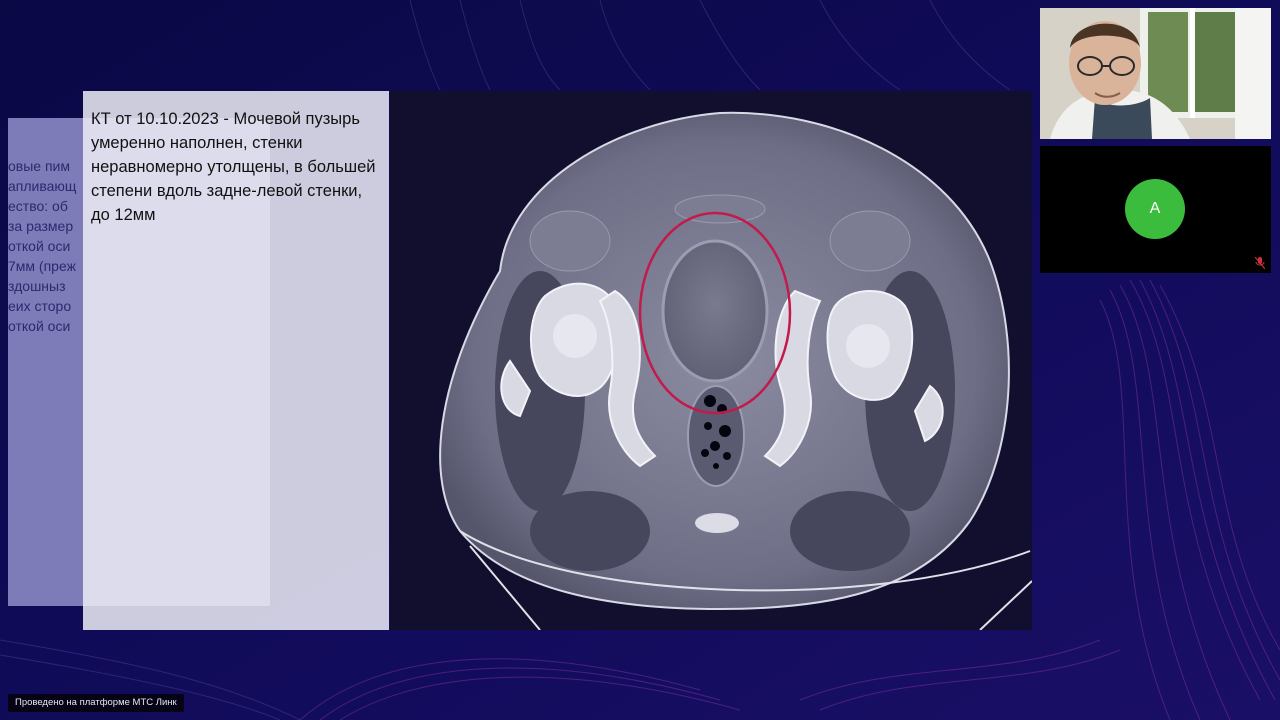  I want to click on ghost-text-line: ество: об, so click(38, 206).